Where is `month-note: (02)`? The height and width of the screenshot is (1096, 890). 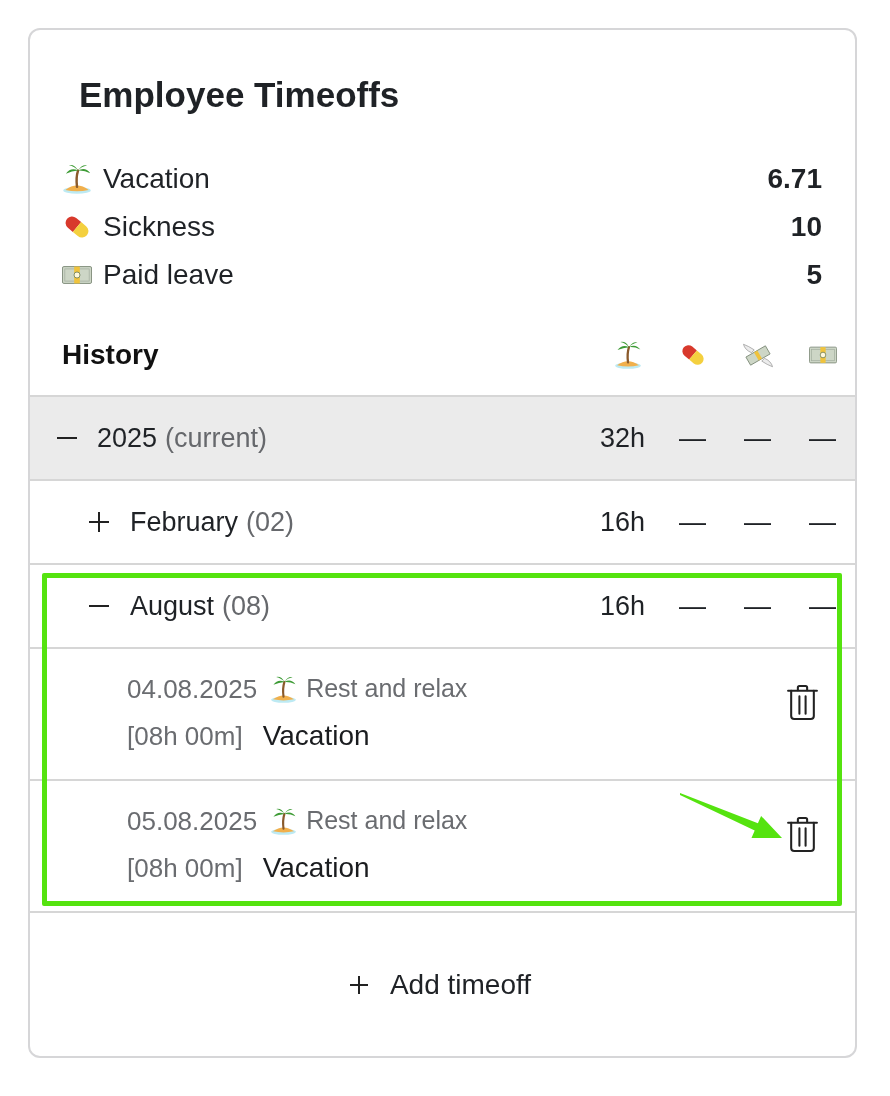
month-note: (02) is located at coordinates (270, 522).